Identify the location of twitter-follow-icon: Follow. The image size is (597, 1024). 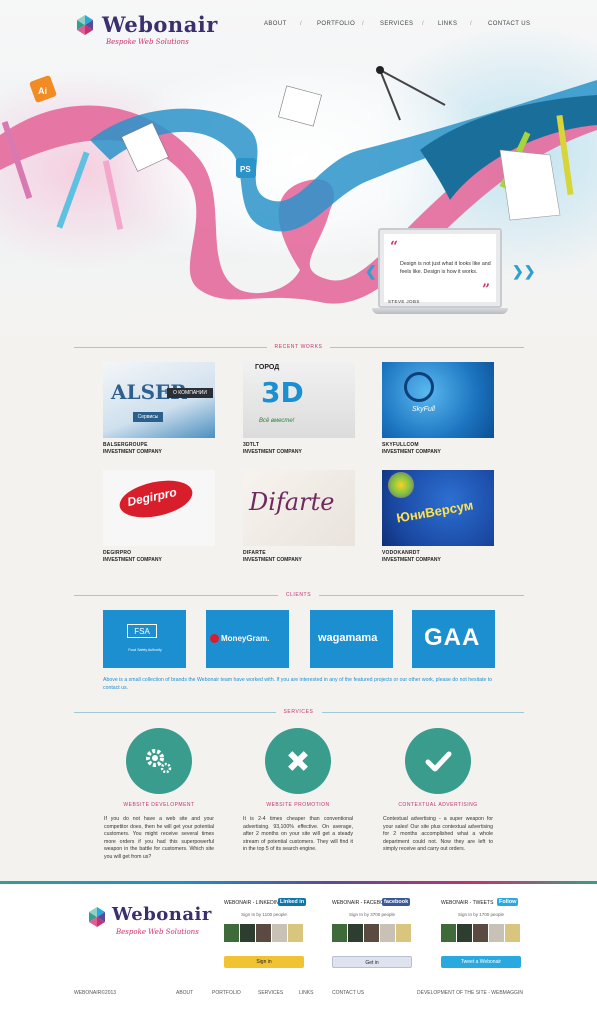
(508, 902).